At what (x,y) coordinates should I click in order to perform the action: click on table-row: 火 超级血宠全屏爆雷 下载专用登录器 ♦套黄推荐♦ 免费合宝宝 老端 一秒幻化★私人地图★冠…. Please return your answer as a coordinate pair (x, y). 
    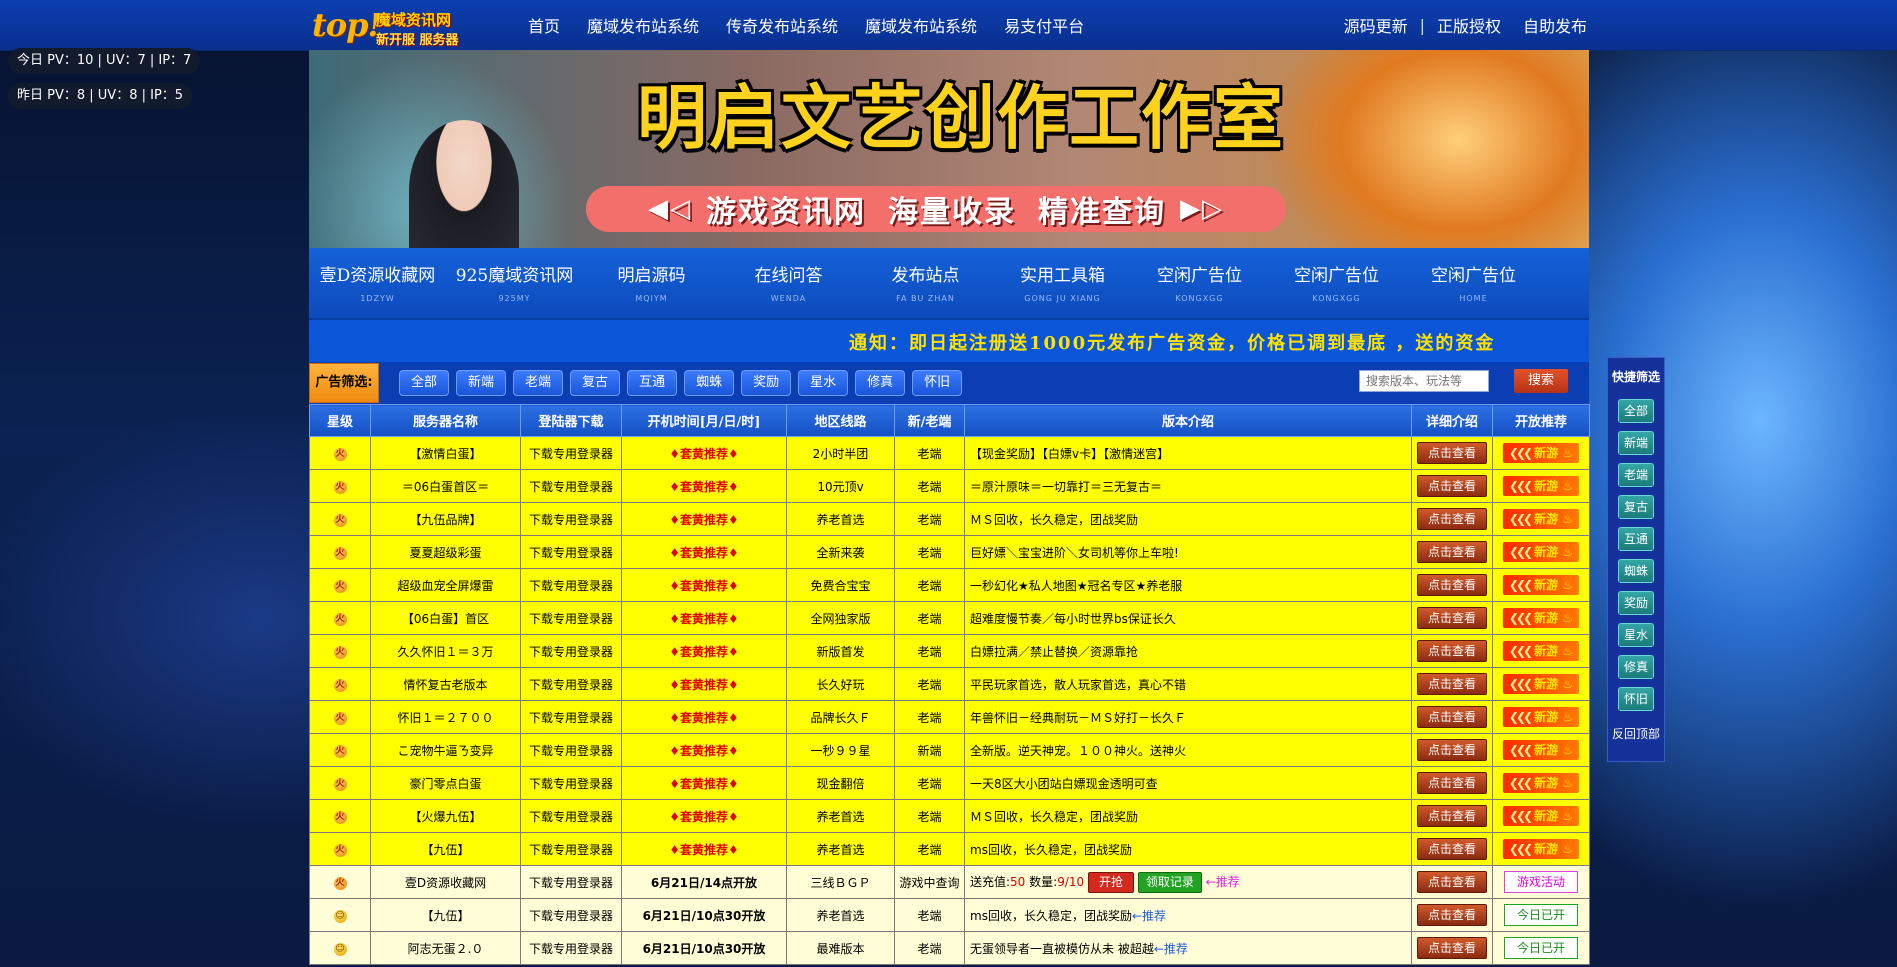
    Looking at the image, I should click on (949, 585).